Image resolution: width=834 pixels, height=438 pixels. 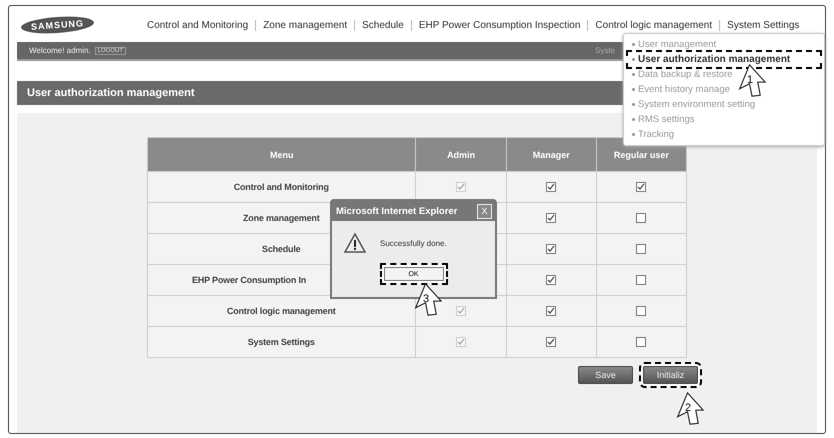 I want to click on menu-item: RMS settings, so click(x=663, y=119).